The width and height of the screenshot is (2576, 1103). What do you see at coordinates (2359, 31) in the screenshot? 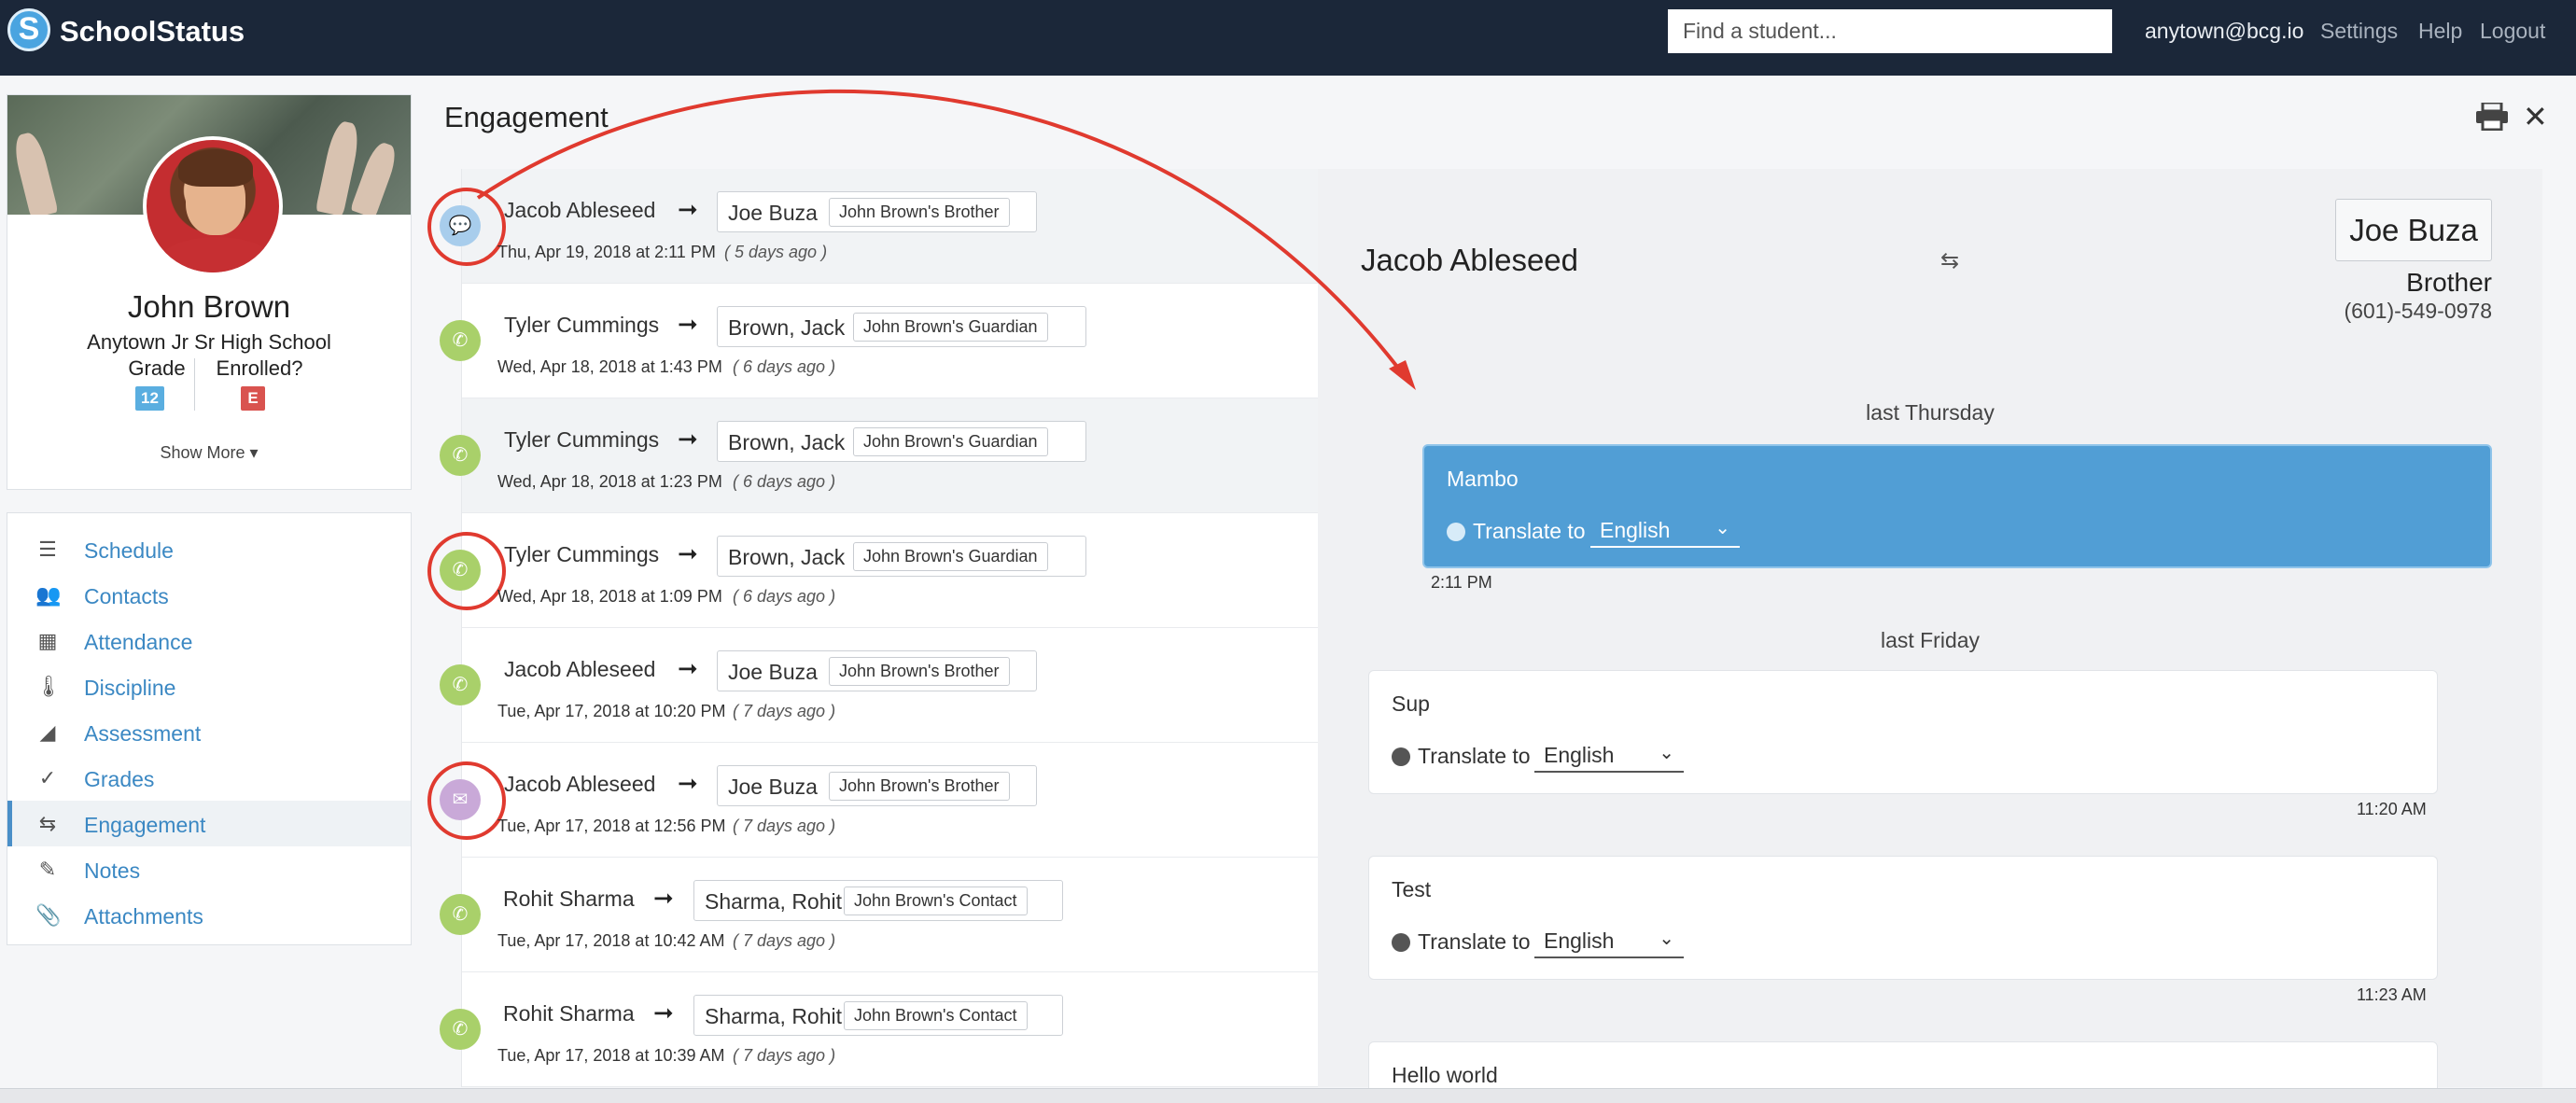
I see `settings-link: Settings` at bounding box center [2359, 31].